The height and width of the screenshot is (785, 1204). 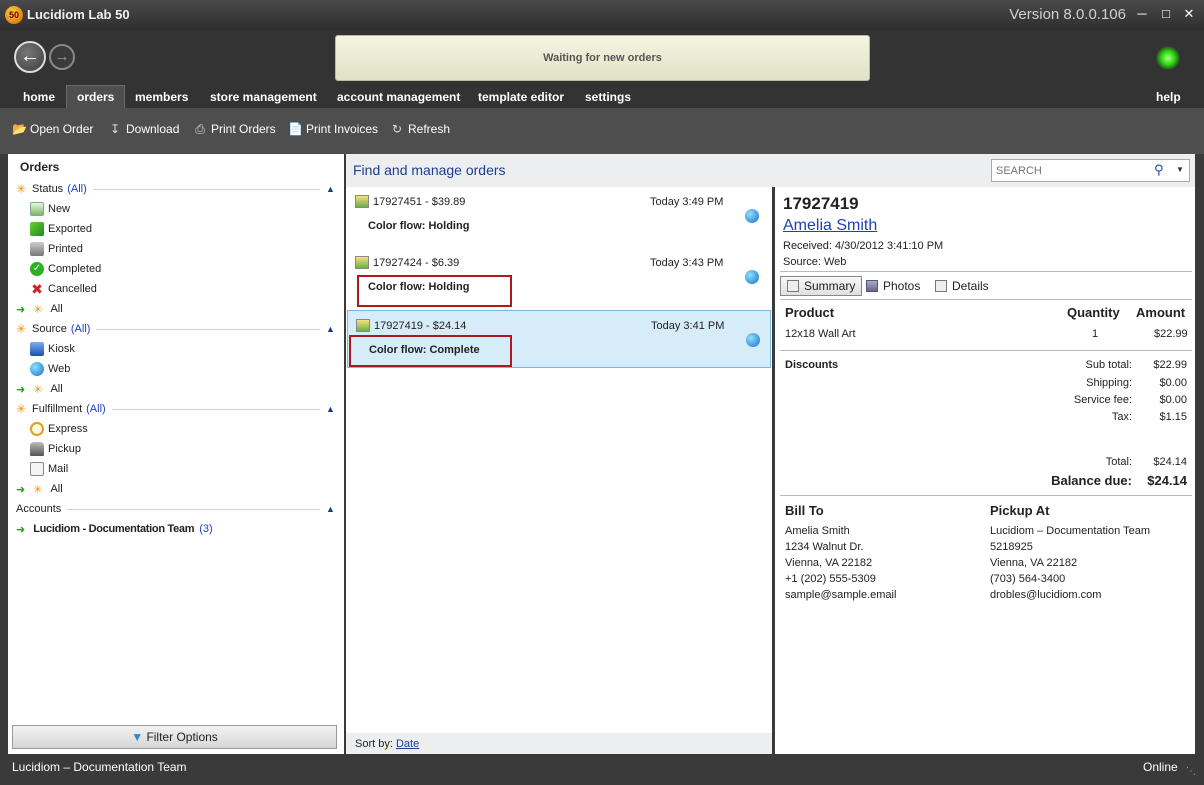 I want to click on filter-fulfillment-mail: Mail, so click(x=49, y=469).